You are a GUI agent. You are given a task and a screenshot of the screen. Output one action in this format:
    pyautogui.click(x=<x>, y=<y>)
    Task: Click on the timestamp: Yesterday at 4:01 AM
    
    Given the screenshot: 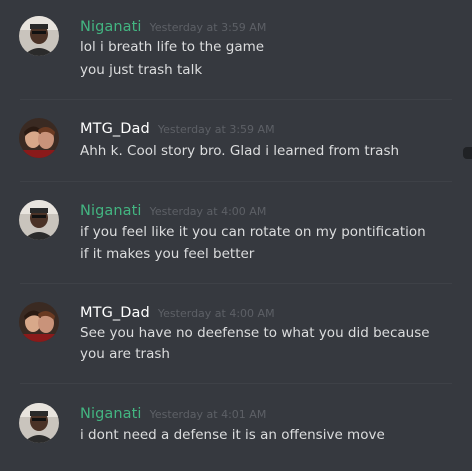 What is the action you would take?
    pyautogui.click(x=208, y=414)
    